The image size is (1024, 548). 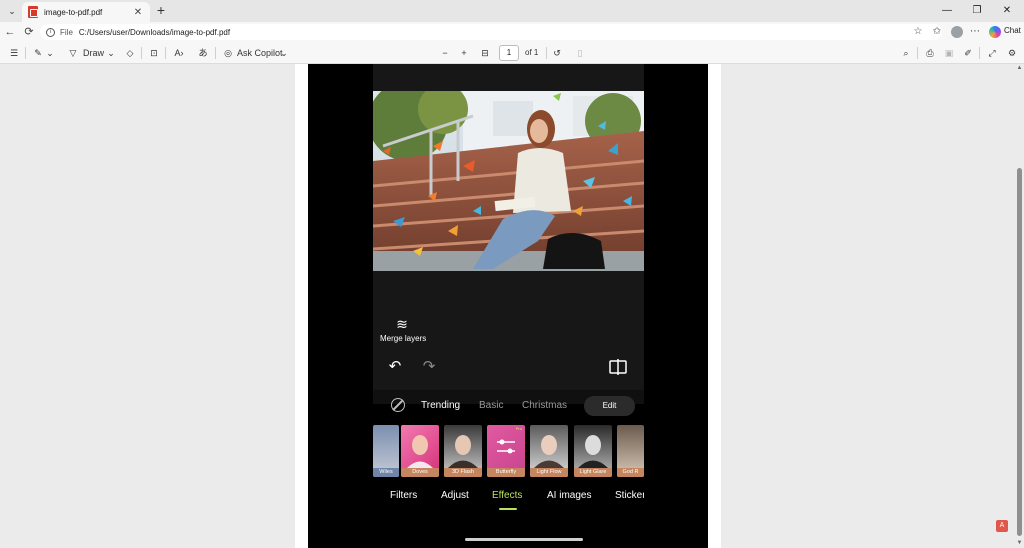 I want to click on zoom-out-icon: −, so click(x=445, y=53).